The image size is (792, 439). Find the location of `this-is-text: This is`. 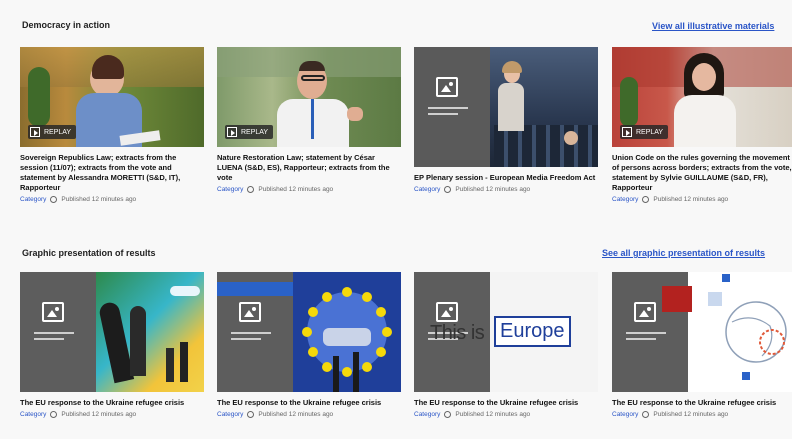

this-is-text: This is is located at coordinates (457, 333).